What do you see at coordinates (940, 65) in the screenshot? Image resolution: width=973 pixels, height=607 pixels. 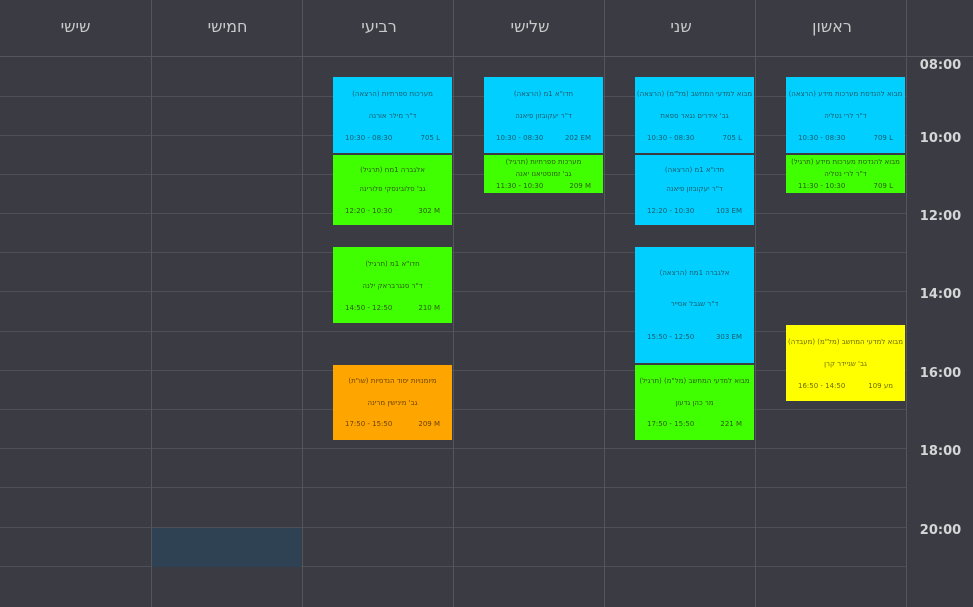 I see `time-label: 08:00` at bounding box center [940, 65].